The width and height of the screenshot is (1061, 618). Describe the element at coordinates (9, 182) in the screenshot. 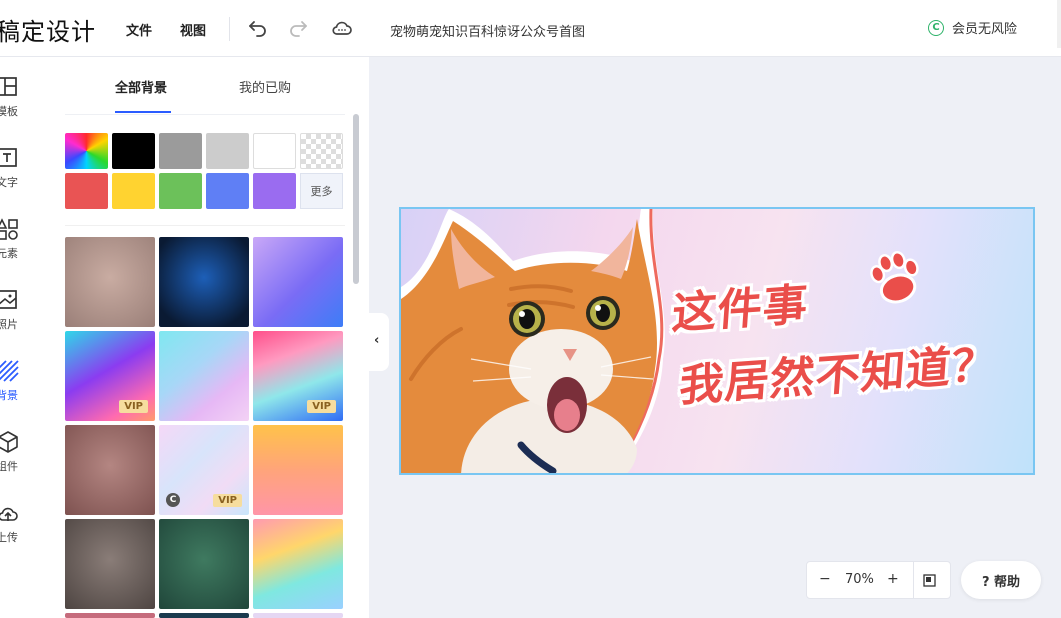

I see `rail-label: 文字` at that location.